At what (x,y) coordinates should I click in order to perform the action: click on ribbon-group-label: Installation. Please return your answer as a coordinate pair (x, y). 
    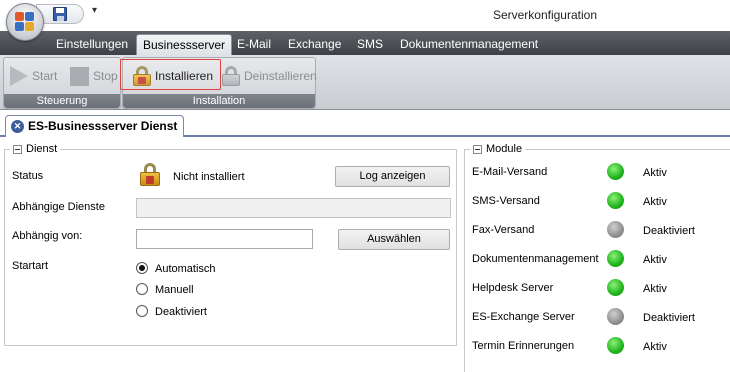
    Looking at the image, I should click on (219, 101).